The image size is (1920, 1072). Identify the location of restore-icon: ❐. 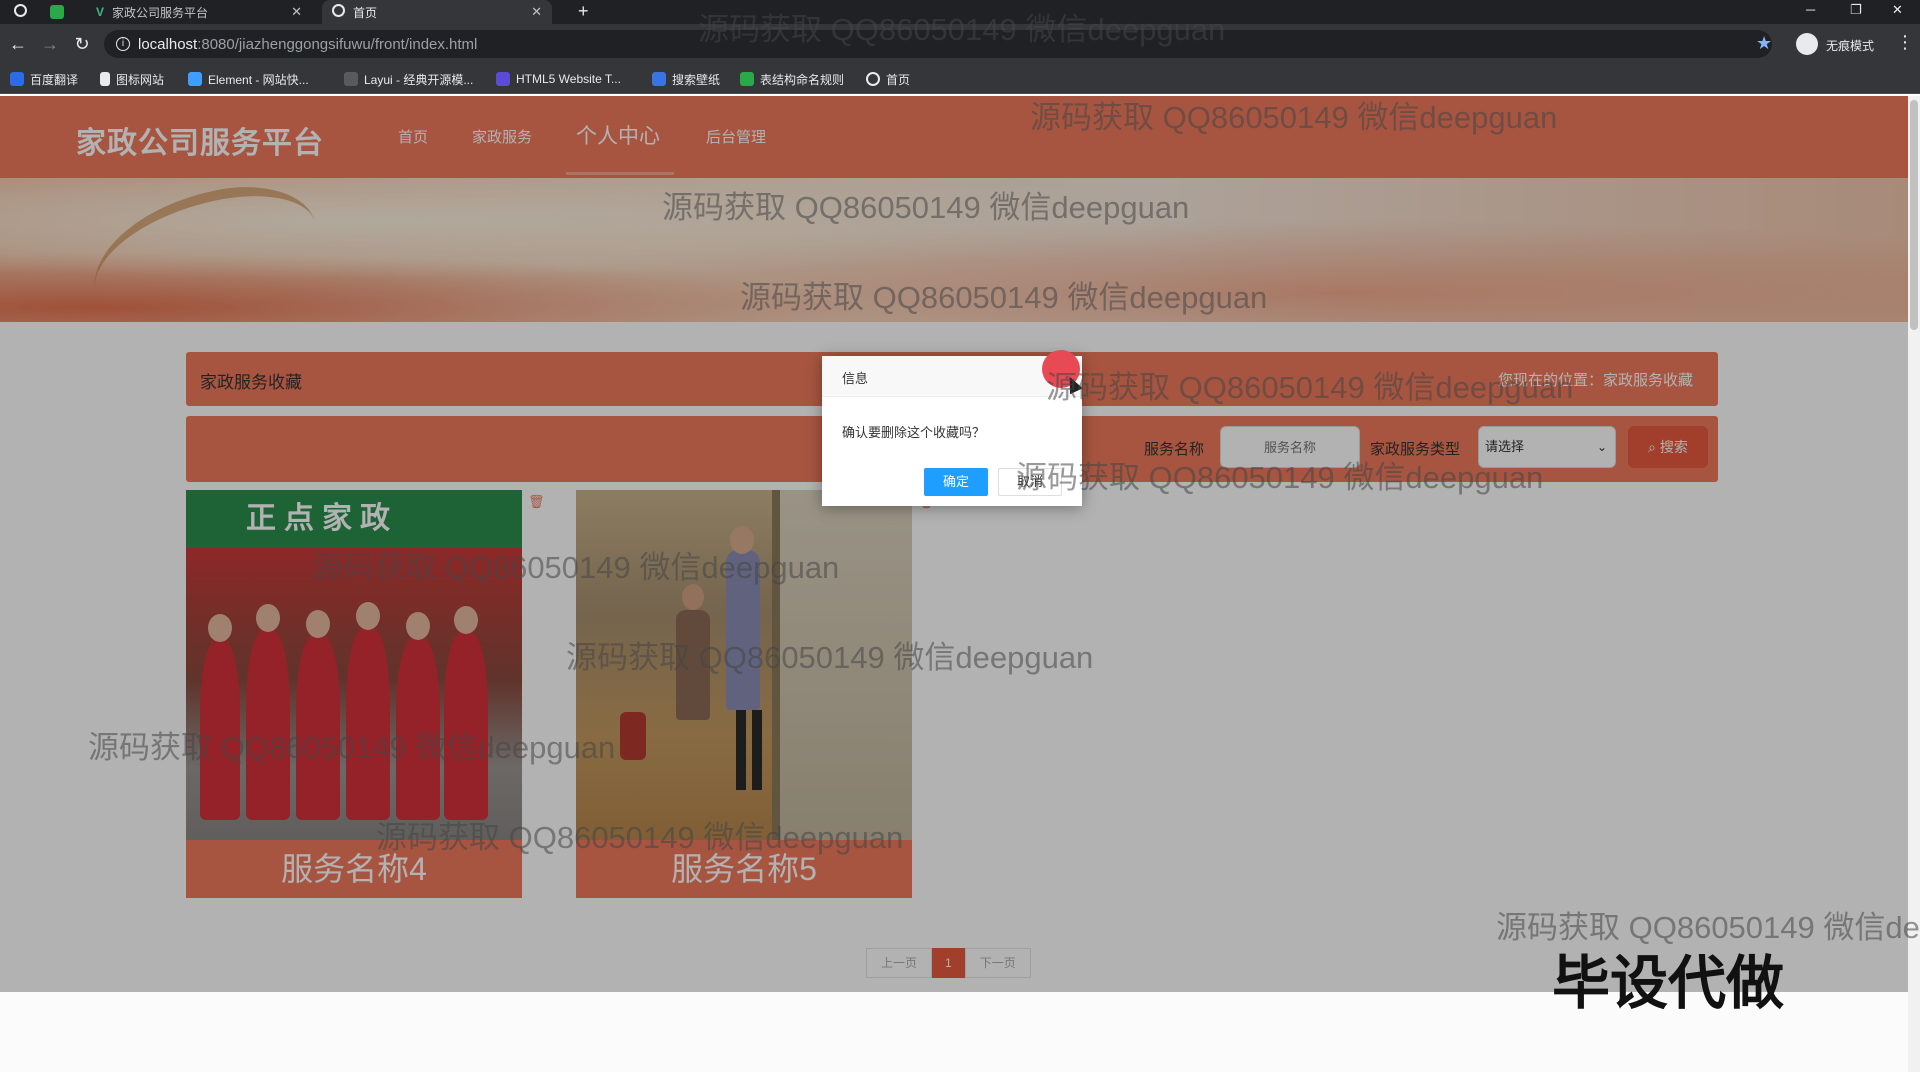
(1856, 12).